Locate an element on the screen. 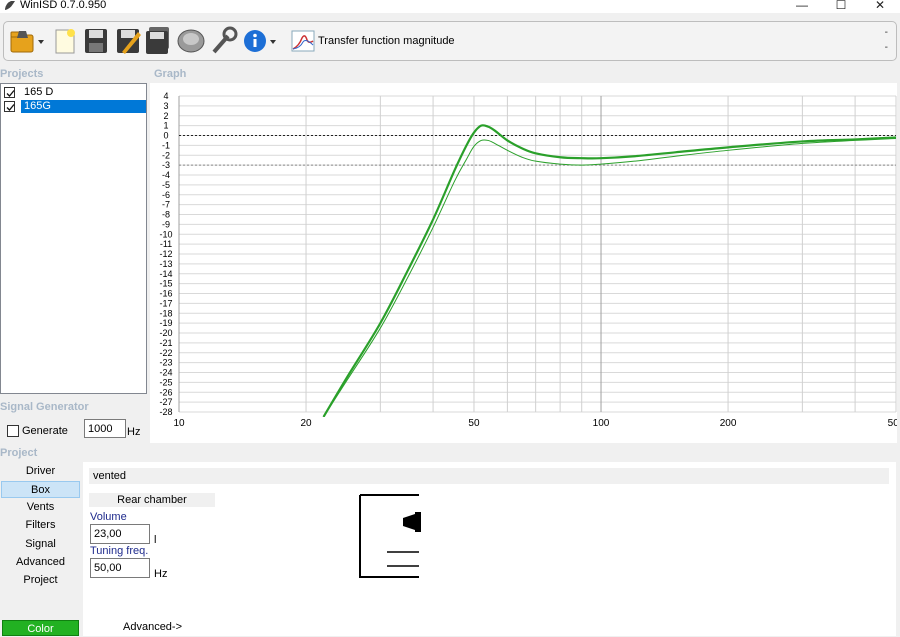  y-tick-label: -11 is located at coordinates (166, 244).